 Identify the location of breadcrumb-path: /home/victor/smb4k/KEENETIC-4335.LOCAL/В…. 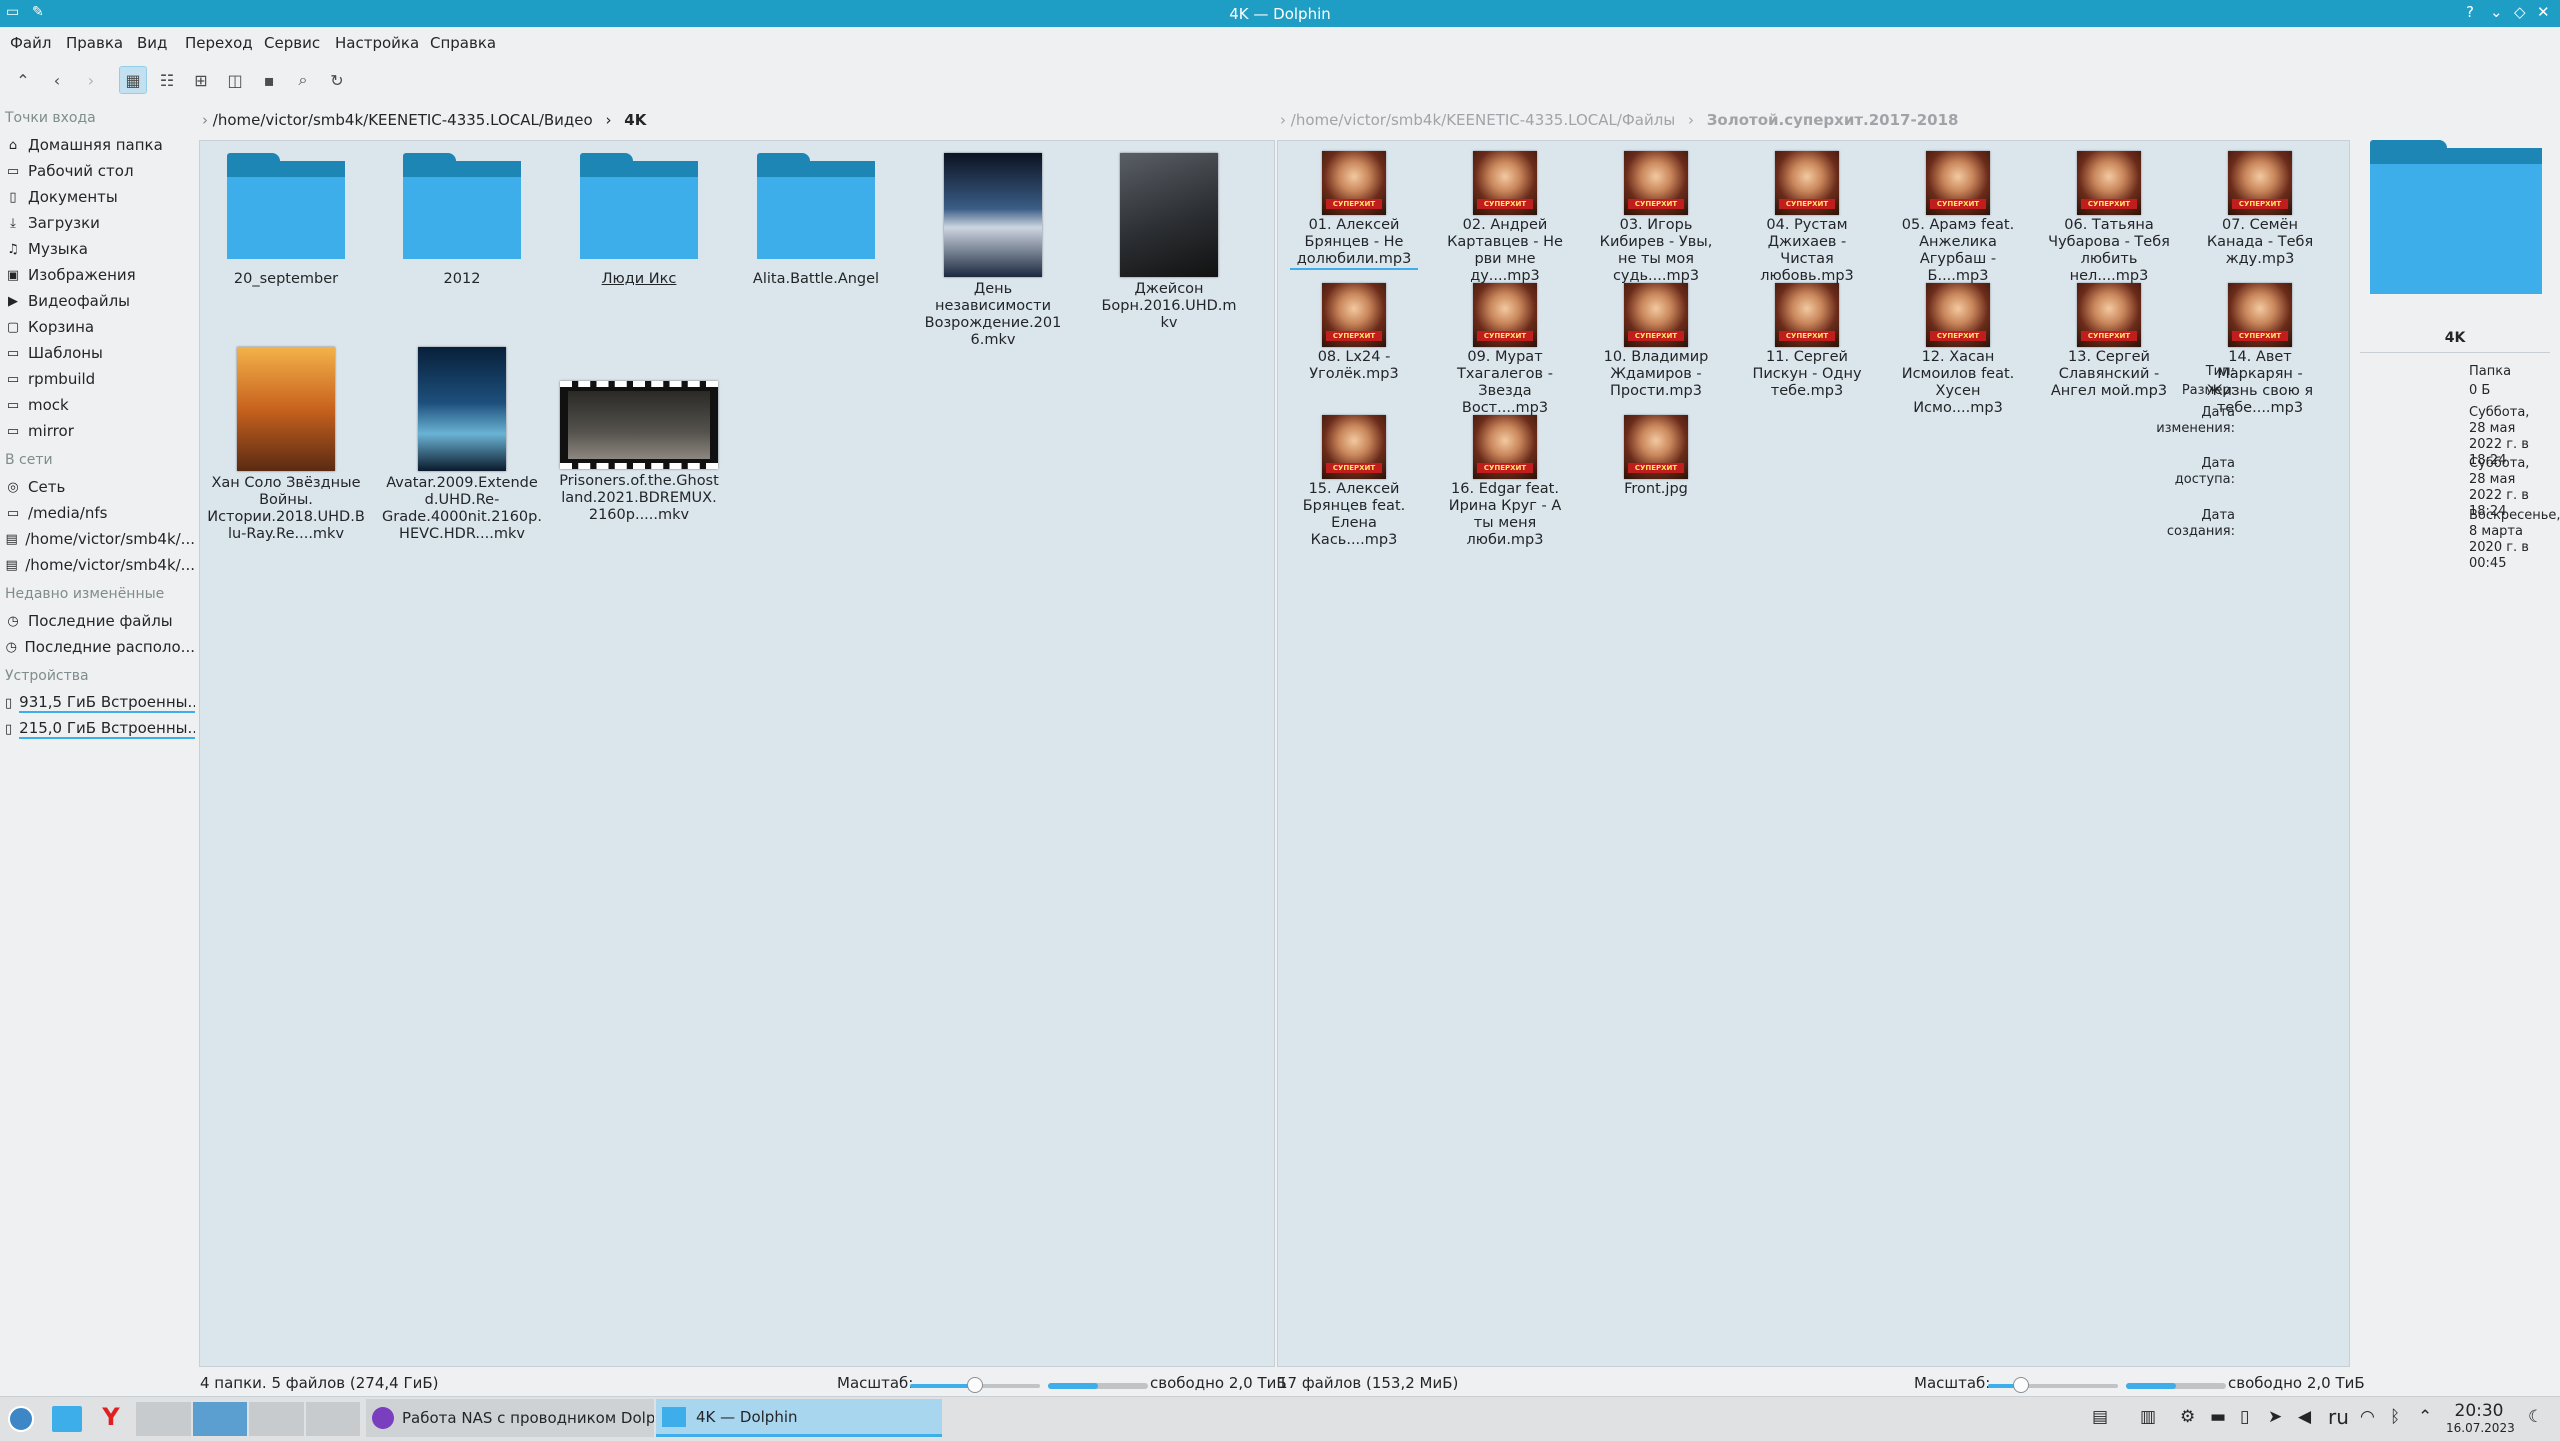
(403, 120).